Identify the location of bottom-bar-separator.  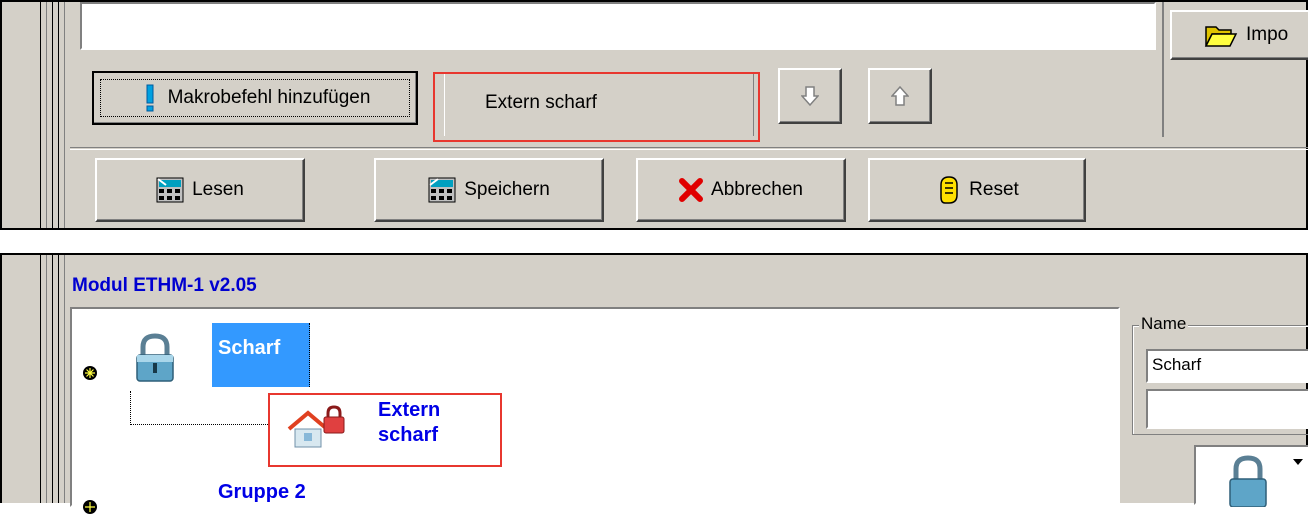
(689, 148).